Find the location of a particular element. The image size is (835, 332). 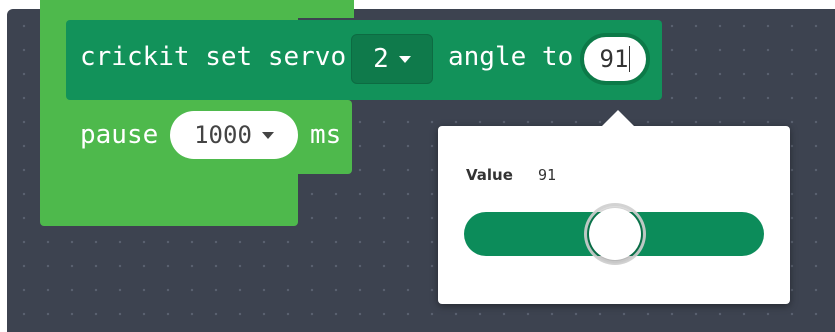

pause-label: pause is located at coordinates (119, 135).